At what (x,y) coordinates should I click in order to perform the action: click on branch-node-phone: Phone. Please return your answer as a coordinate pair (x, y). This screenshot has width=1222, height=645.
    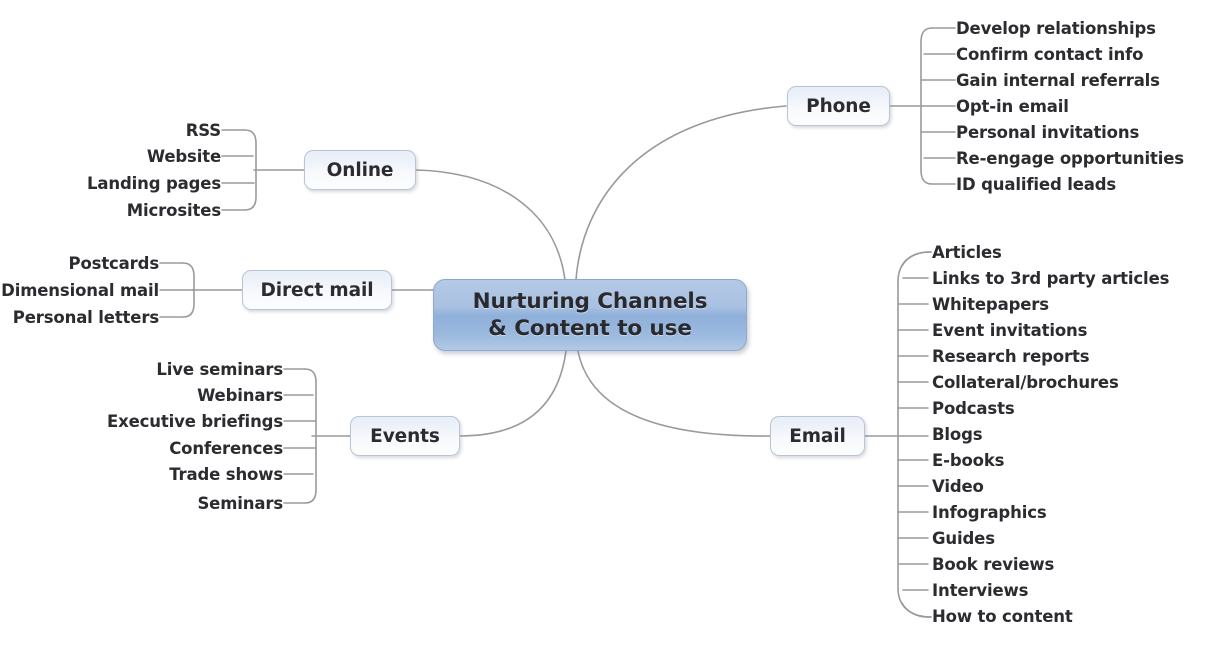
    Looking at the image, I should click on (838, 106).